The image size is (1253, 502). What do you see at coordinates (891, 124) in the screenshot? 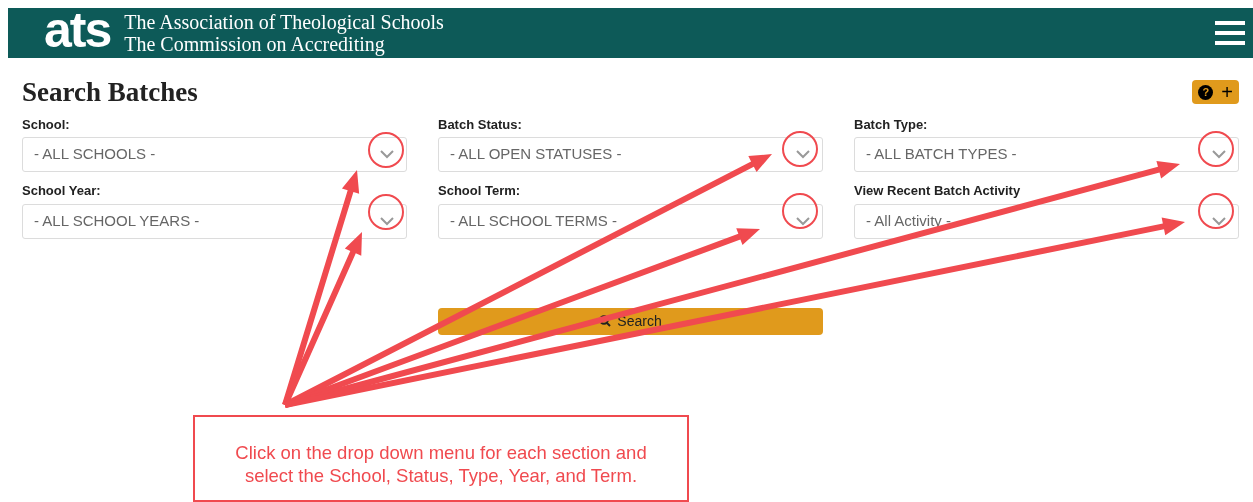
I see `field-label: Batch Type:` at bounding box center [891, 124].